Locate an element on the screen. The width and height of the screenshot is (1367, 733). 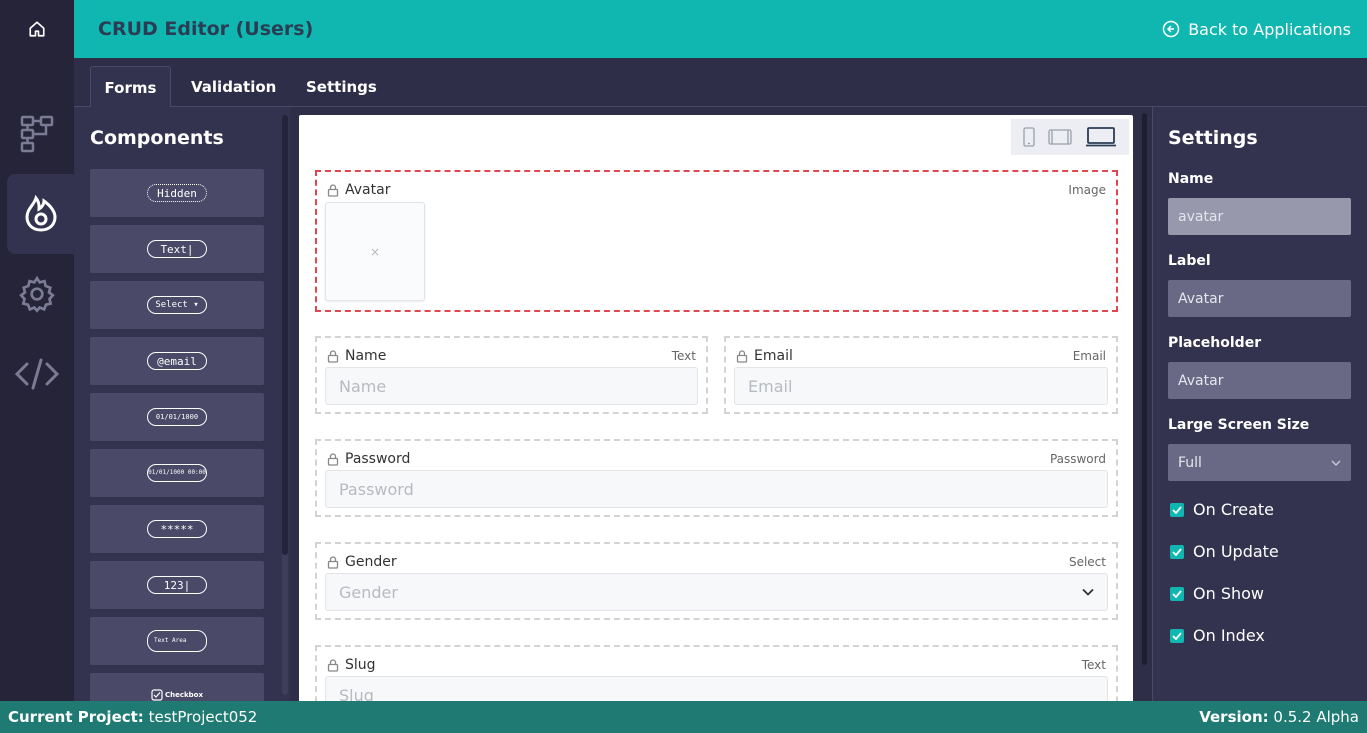
name-setting-label: Name is located at coordinates (1191, 179).